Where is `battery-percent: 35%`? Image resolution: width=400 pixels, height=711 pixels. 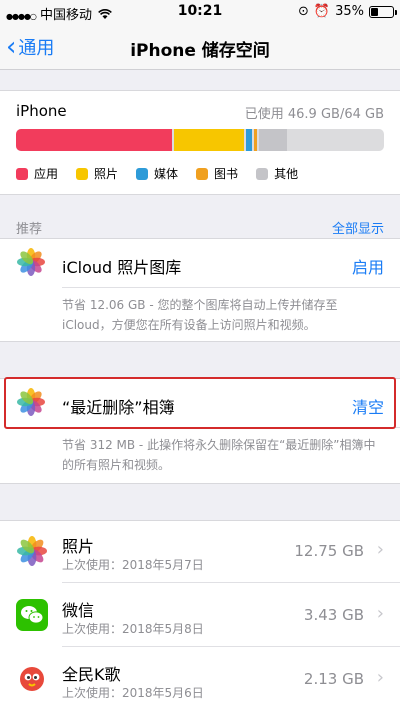 battery-percent: 35% is located at coordinates (349, 11).